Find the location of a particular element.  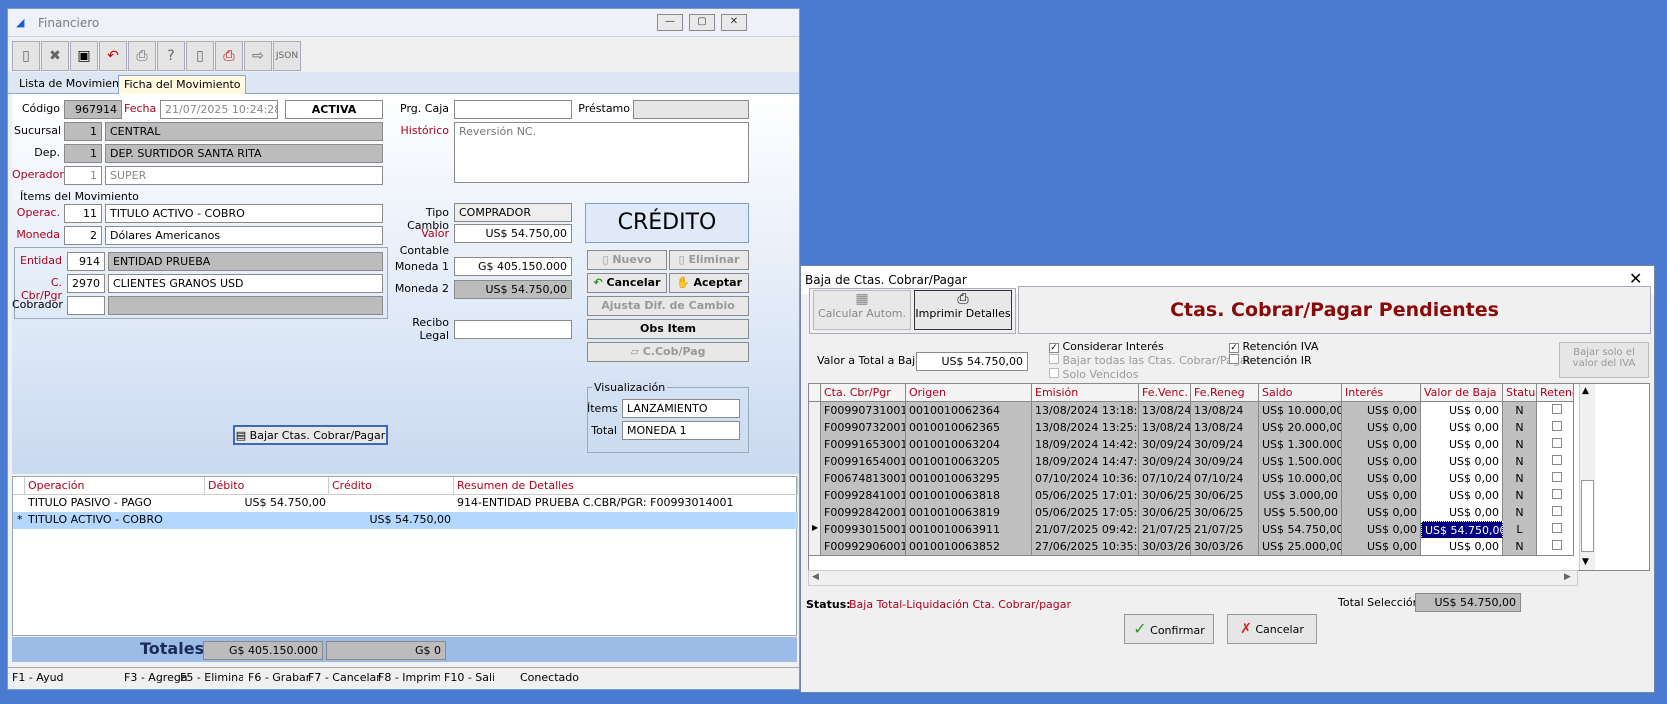

delete-icon: ✖ is located at coordinates (55, 56).